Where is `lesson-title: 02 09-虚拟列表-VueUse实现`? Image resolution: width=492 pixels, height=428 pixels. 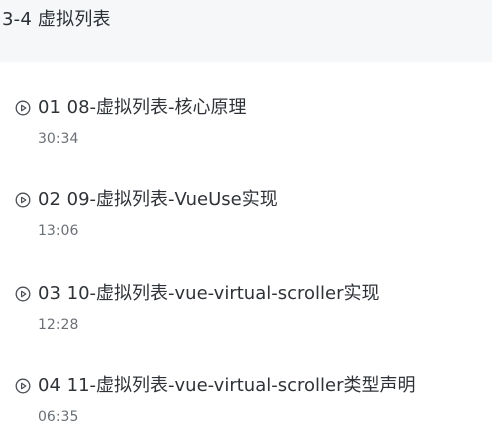 lesson-title: 02 09-虚拟列表-VueUse实现 is located at coordinates (158, 200).